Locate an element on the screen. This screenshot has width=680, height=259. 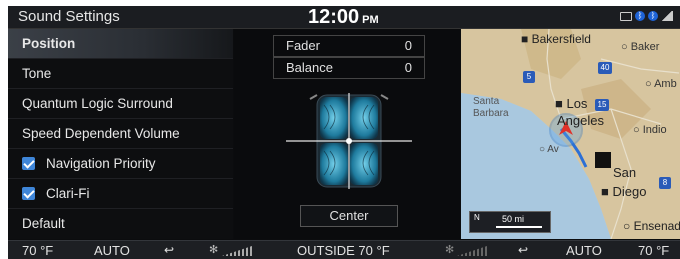
map-label-bakersfield: ■ Bakersfield is located at coordinates (556, 39).